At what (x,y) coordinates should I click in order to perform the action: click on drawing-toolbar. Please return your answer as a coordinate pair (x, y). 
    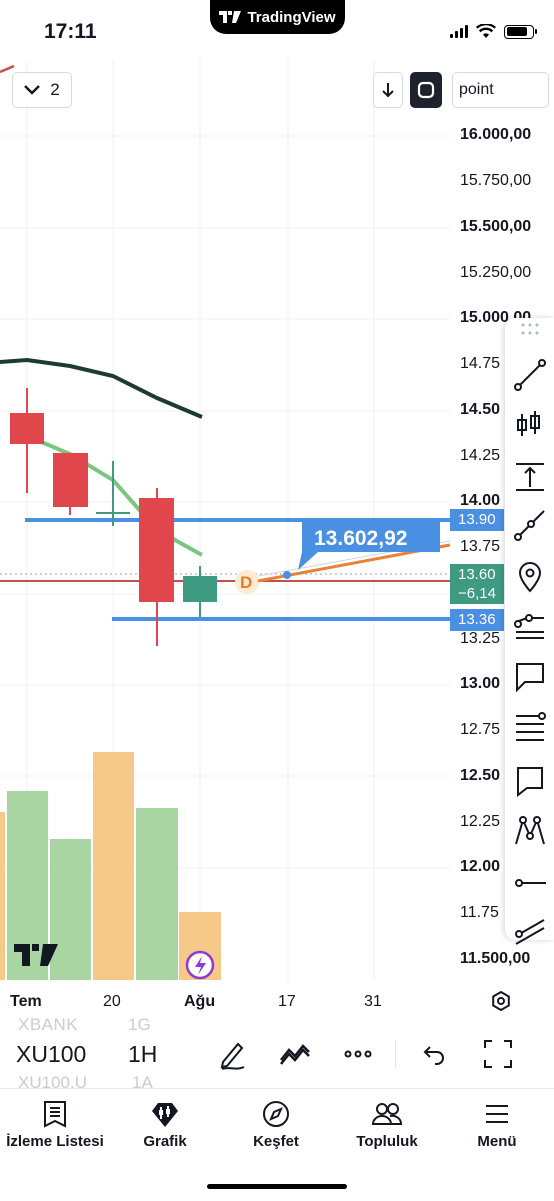
    Looking at the image, I should click on (529, 631).